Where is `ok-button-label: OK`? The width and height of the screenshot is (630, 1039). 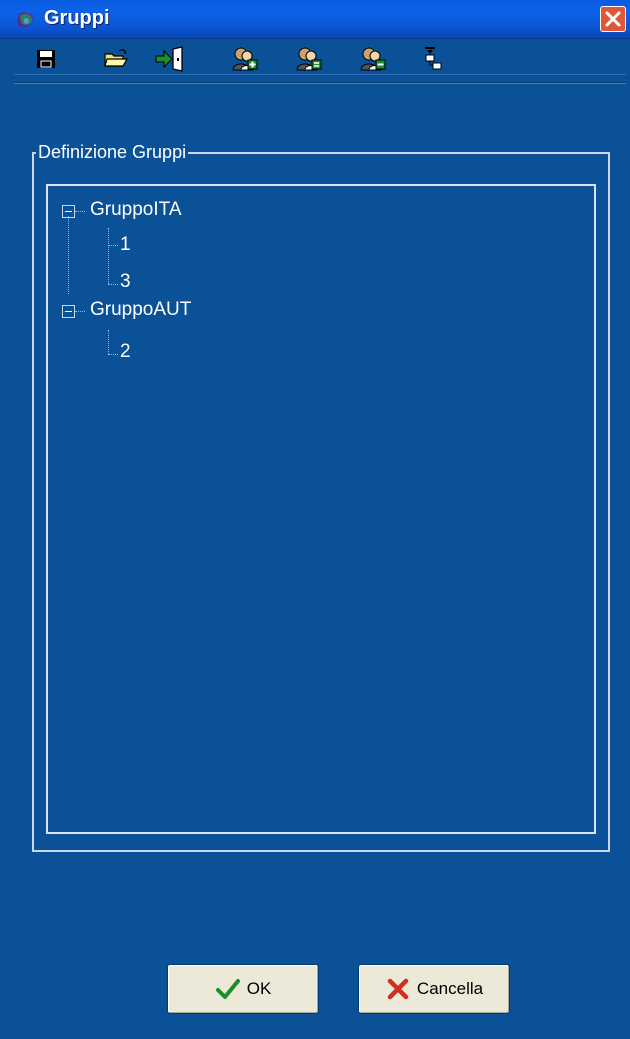 ok-button-label: OK is located at coordinates (259, 988).